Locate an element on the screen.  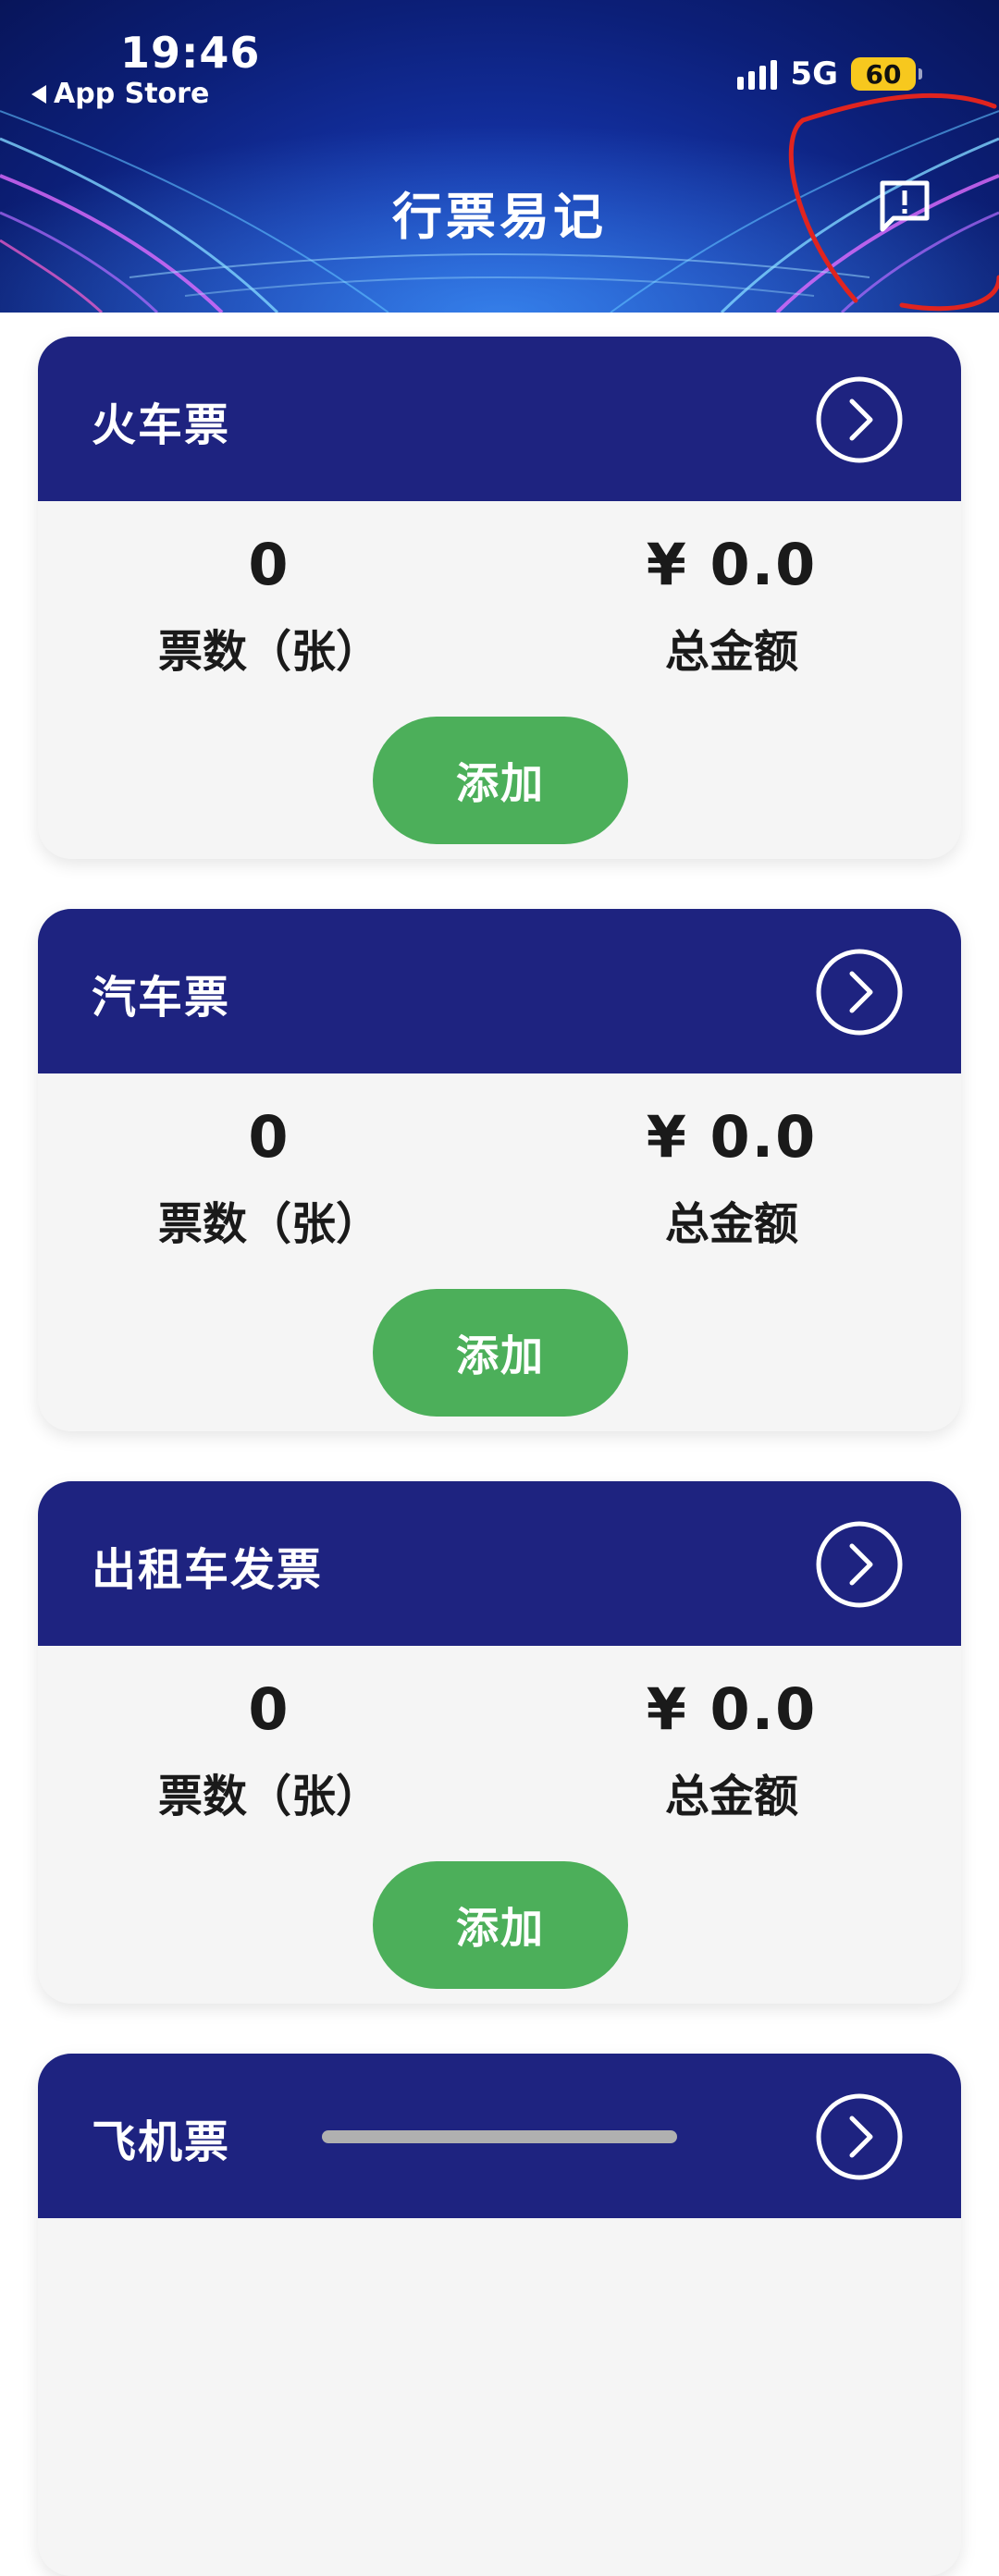
card-header: 火车票 is located at coordinates (499, 419).